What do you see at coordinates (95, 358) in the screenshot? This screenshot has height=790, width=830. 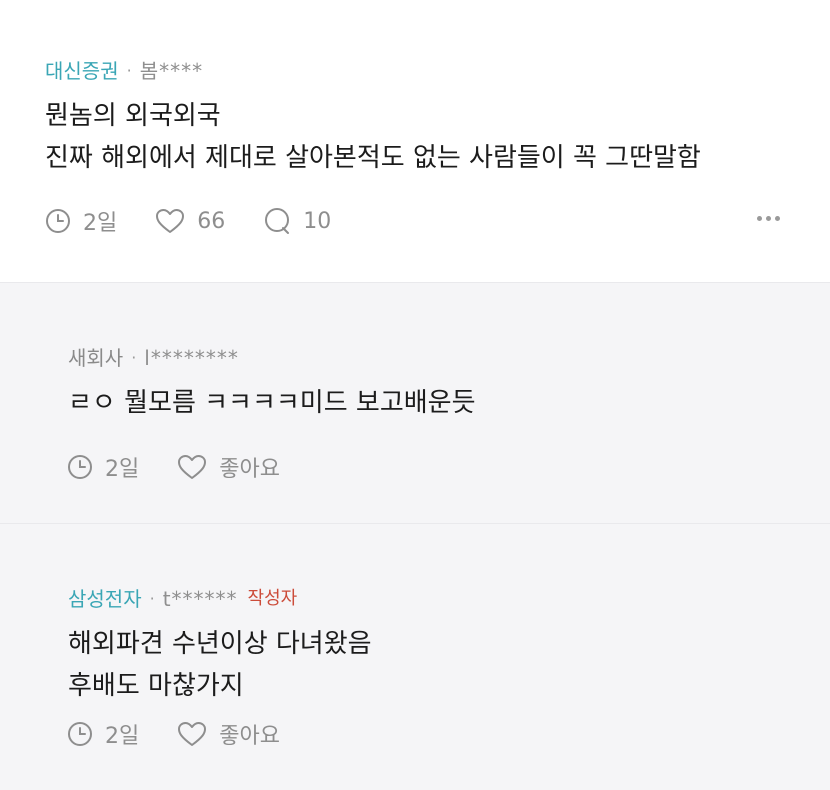 I see `company-name: 새회사` at bounding box center [95, 358].